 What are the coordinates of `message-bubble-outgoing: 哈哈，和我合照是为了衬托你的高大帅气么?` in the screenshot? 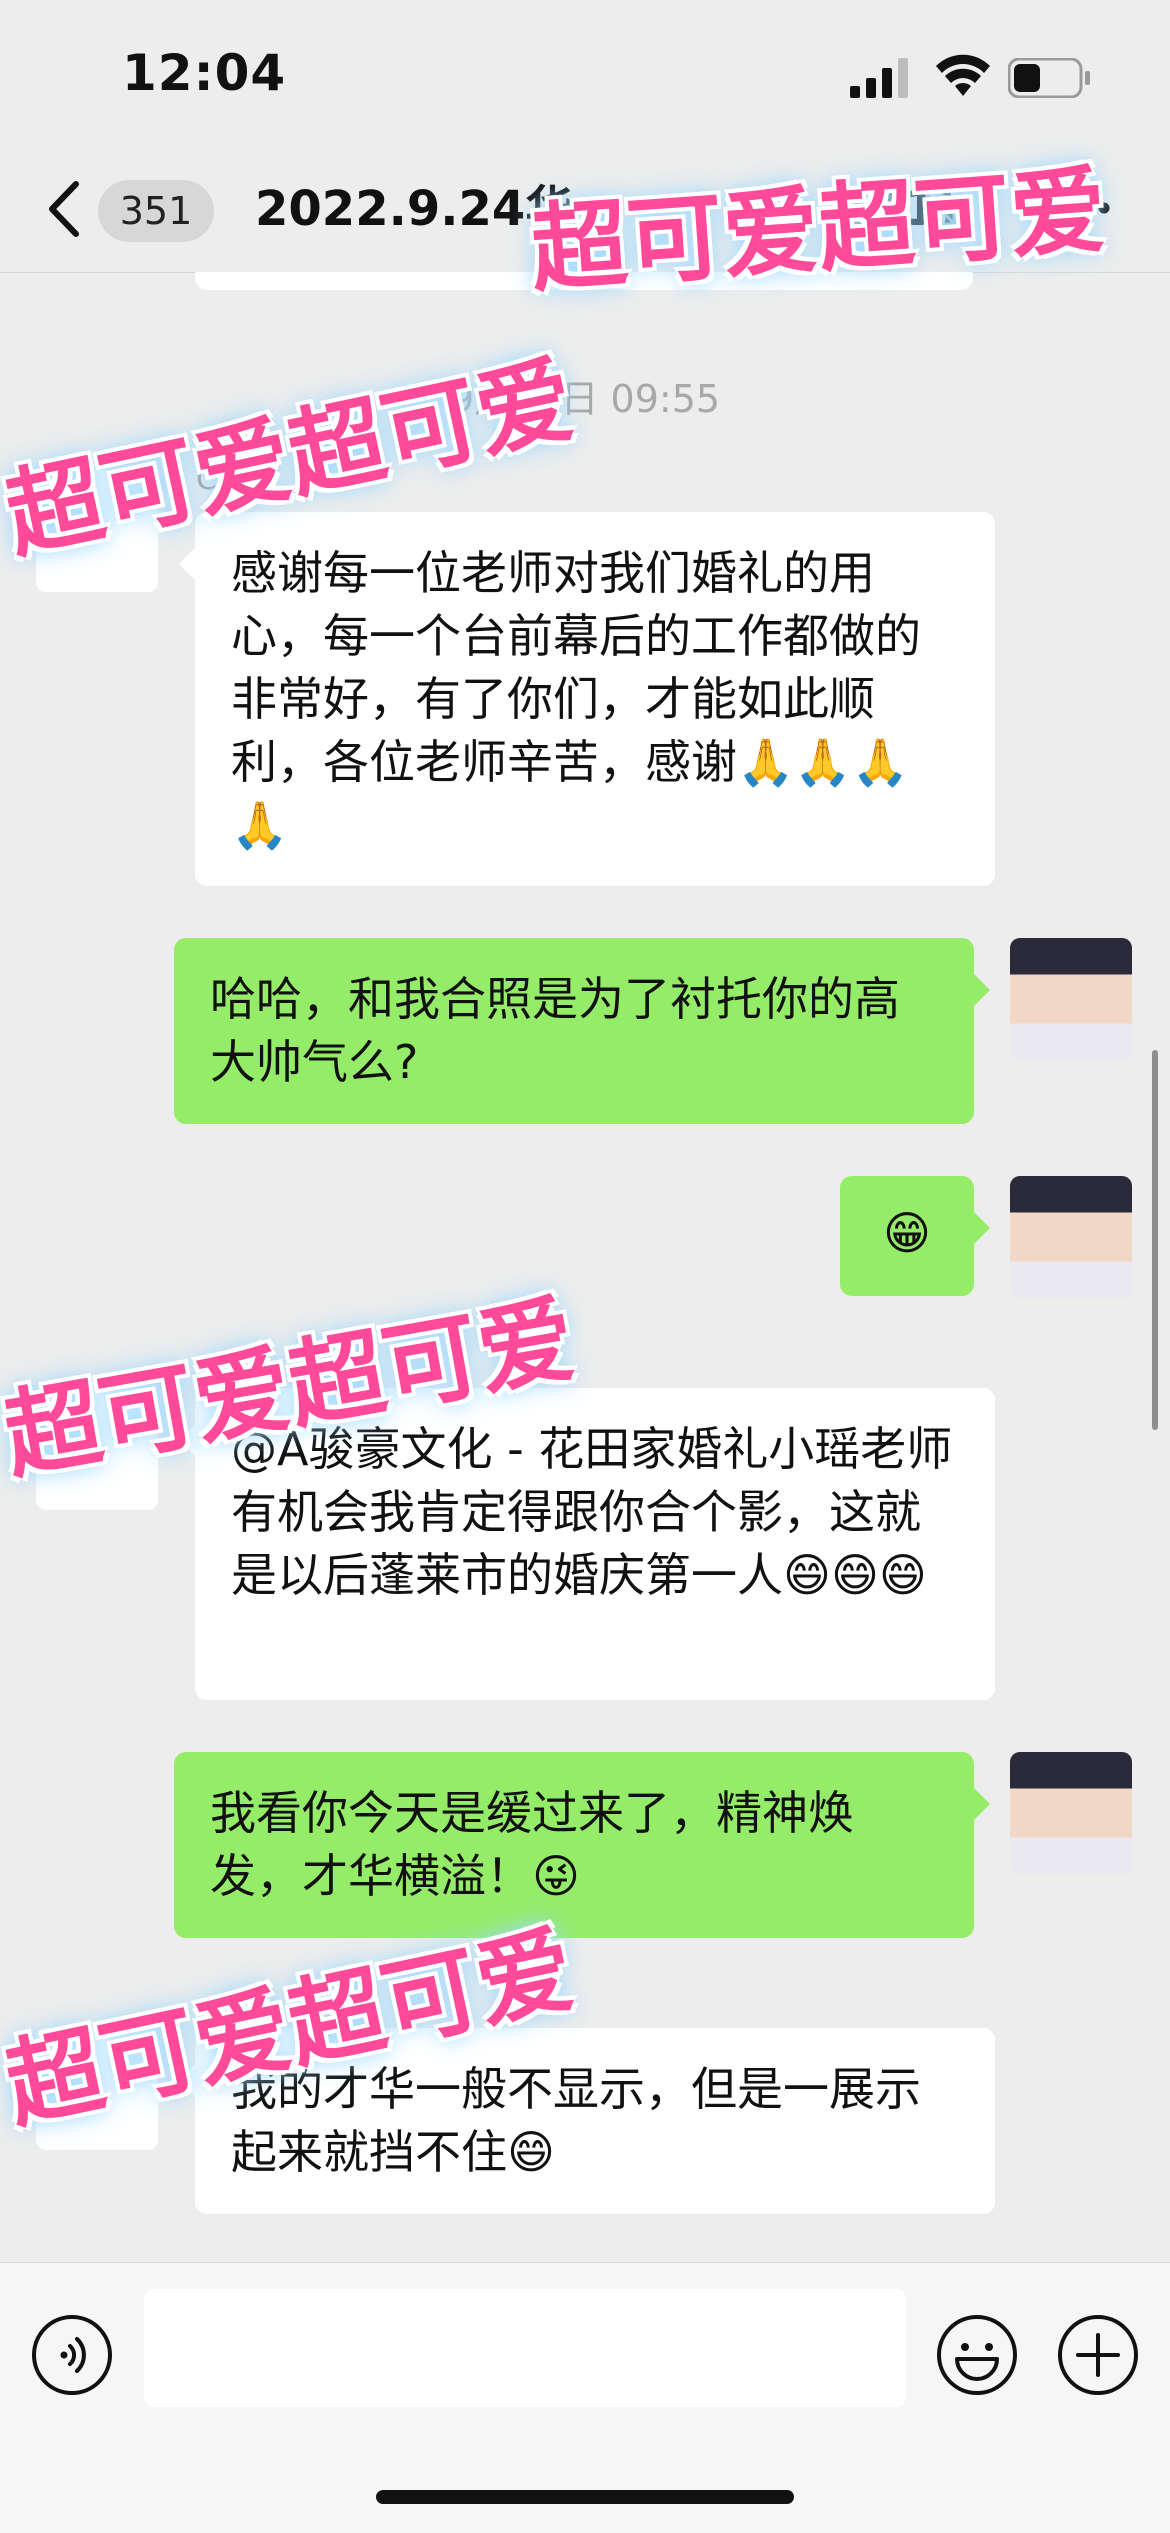 It's located at (582, 1031).